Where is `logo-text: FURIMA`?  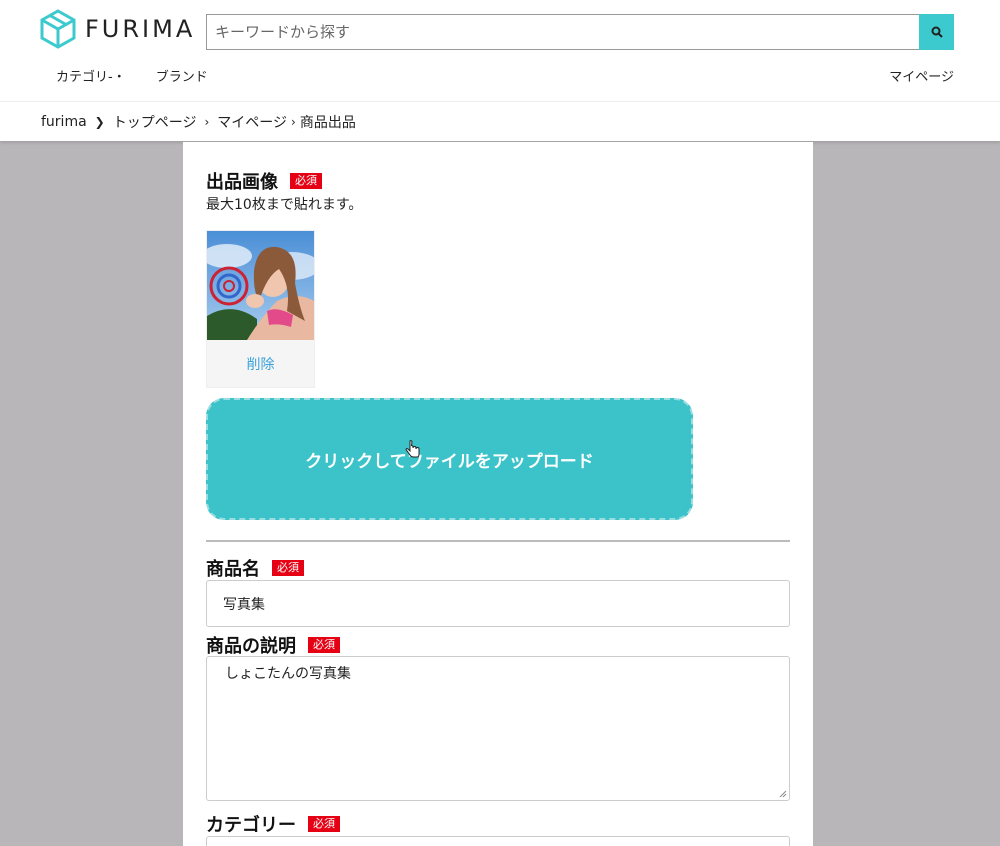
logo-text: FURIMA is located at coordinates (140, 29).